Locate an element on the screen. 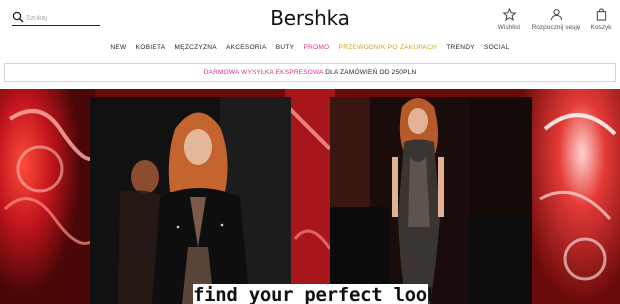 The width and height of the screenshot is (620, 304). nav-item-akcesoria: AKCESORIA is located at coordinates (246, 47).